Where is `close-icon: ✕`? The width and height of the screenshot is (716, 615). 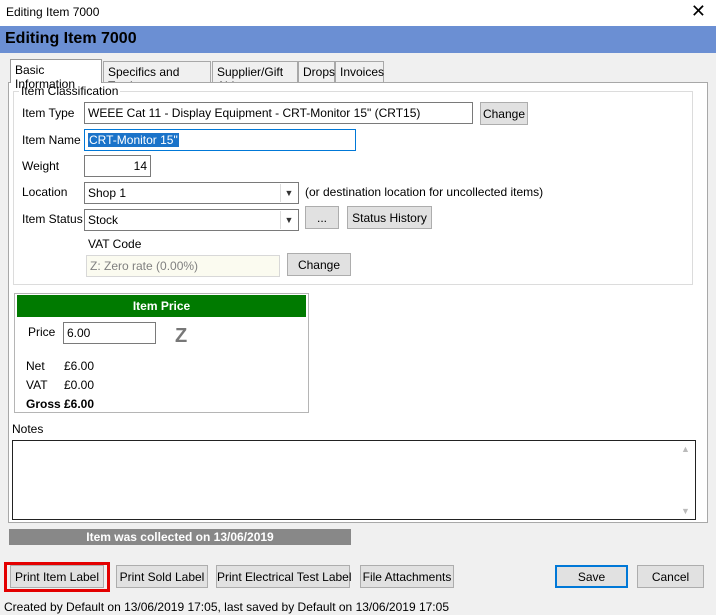
close-icon: ✕ is located at coordinates (698, 12).